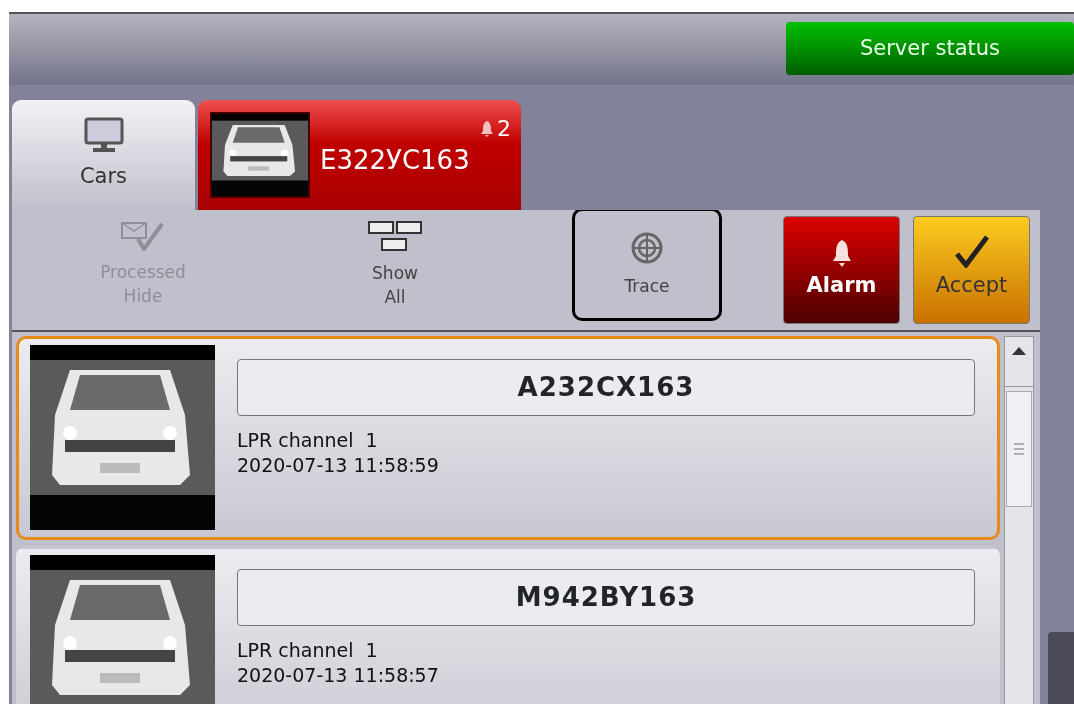 The image size is (1074, 704). I want to click on alarm-button: Alarm, so click(841, 270).